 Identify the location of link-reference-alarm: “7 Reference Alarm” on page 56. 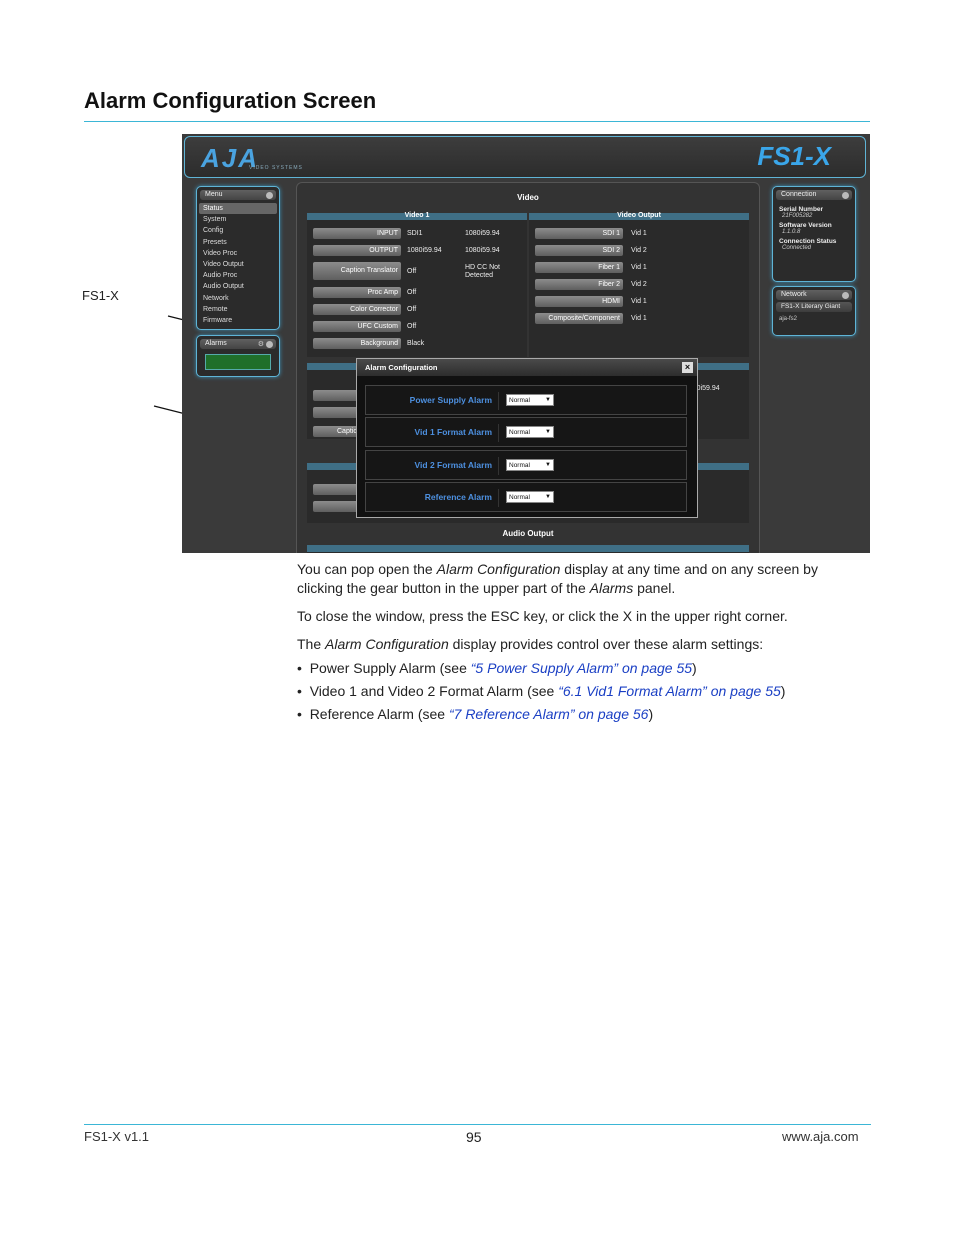
(548, 714).